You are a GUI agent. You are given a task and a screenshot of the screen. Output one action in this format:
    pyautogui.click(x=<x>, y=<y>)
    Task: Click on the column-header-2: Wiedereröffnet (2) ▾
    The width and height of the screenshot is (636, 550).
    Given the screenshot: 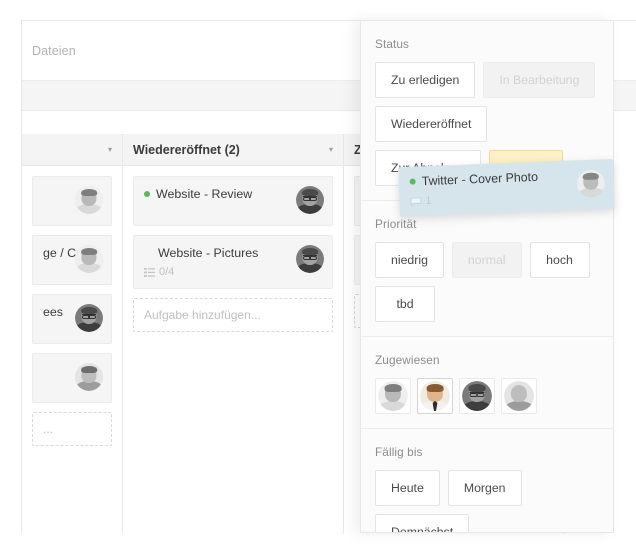 What is the action you would take?
    pyautogui.click(x=233, y=150)
    